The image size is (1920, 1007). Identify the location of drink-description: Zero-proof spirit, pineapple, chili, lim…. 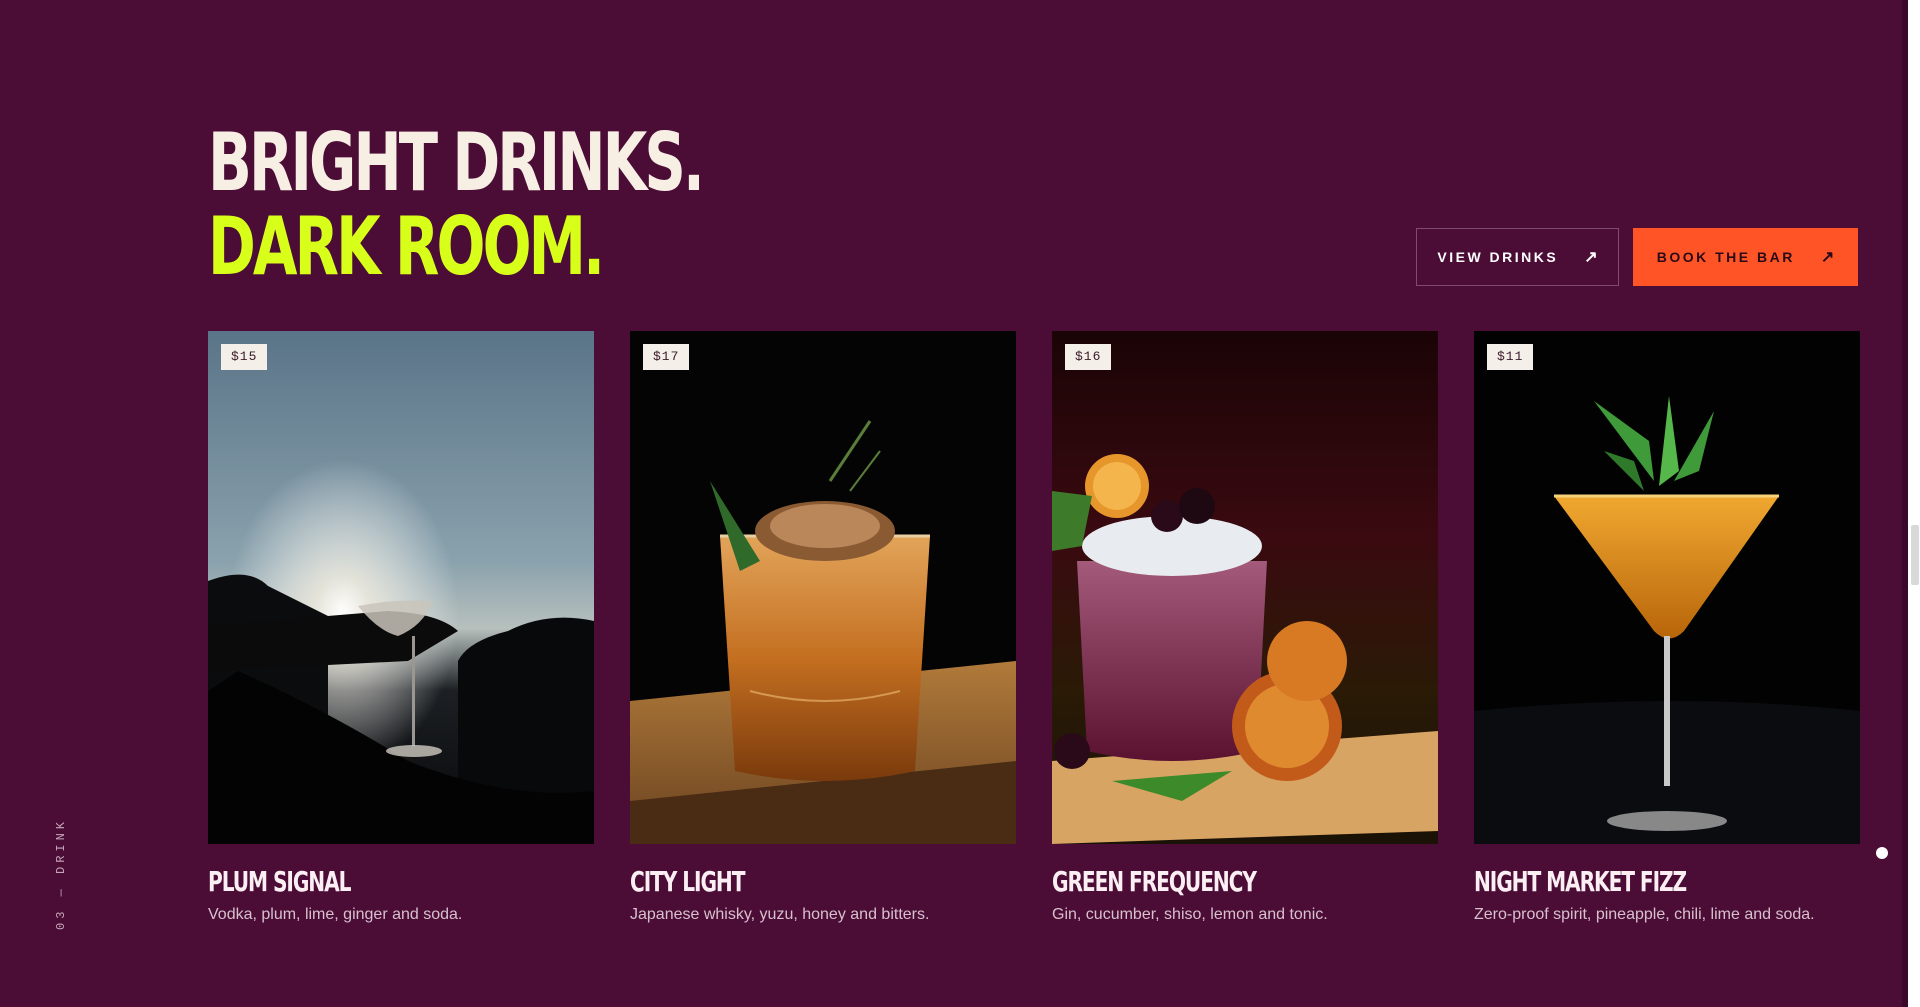
(1644, 914).